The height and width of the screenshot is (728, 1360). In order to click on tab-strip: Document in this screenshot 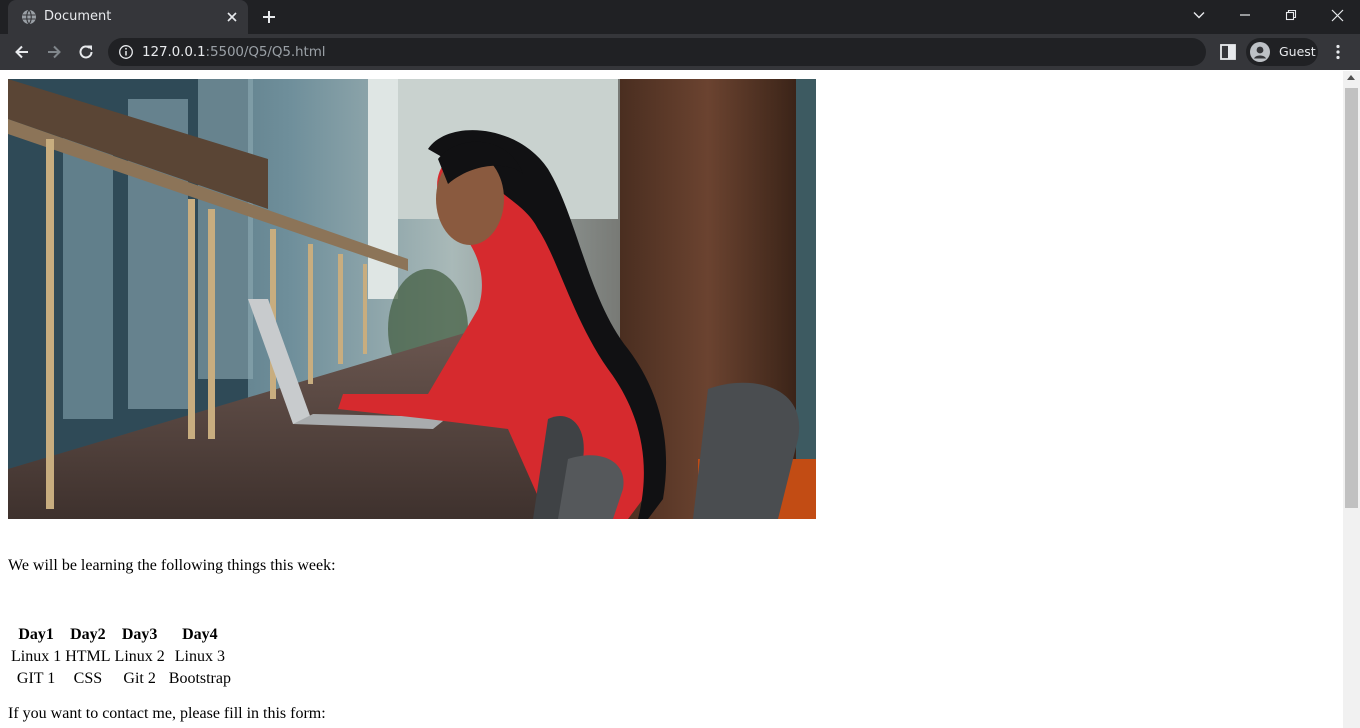, I will do `click(680, 17)`.